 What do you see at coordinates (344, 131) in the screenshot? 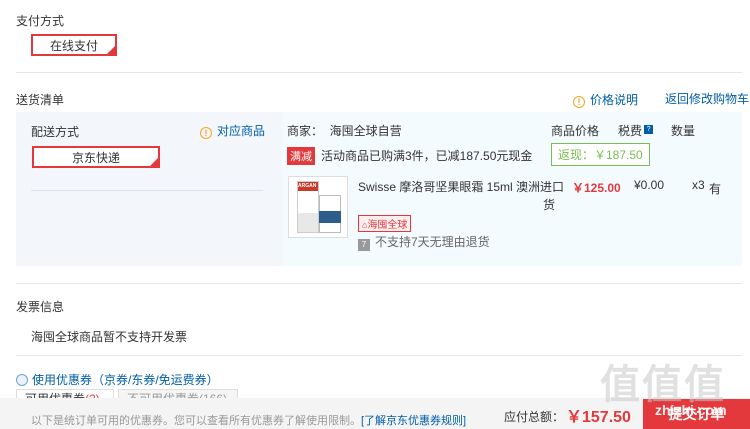
I see `merchant-label: 商家： 海囤全球自营` at bounding box center [344, 131].